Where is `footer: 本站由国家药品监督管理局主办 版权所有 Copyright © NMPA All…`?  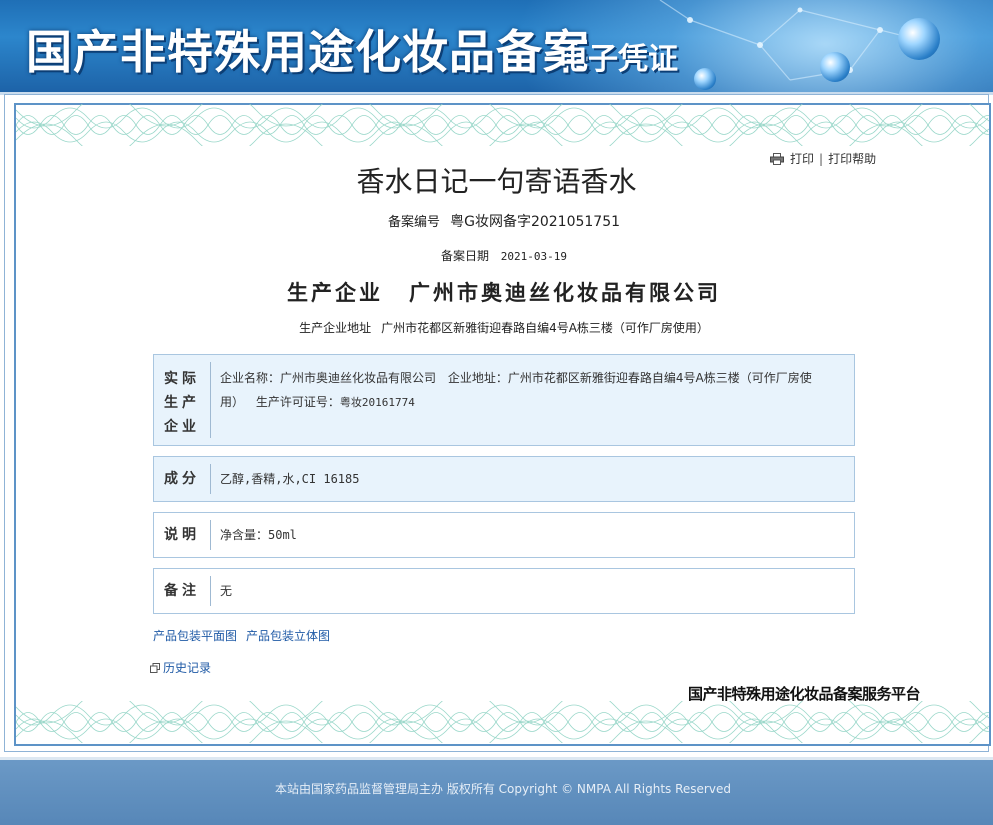 footer: 本站由国家药品监督管理局主办 版权所有 Copyright © NMPA All… is located at coordinates (496, 792).